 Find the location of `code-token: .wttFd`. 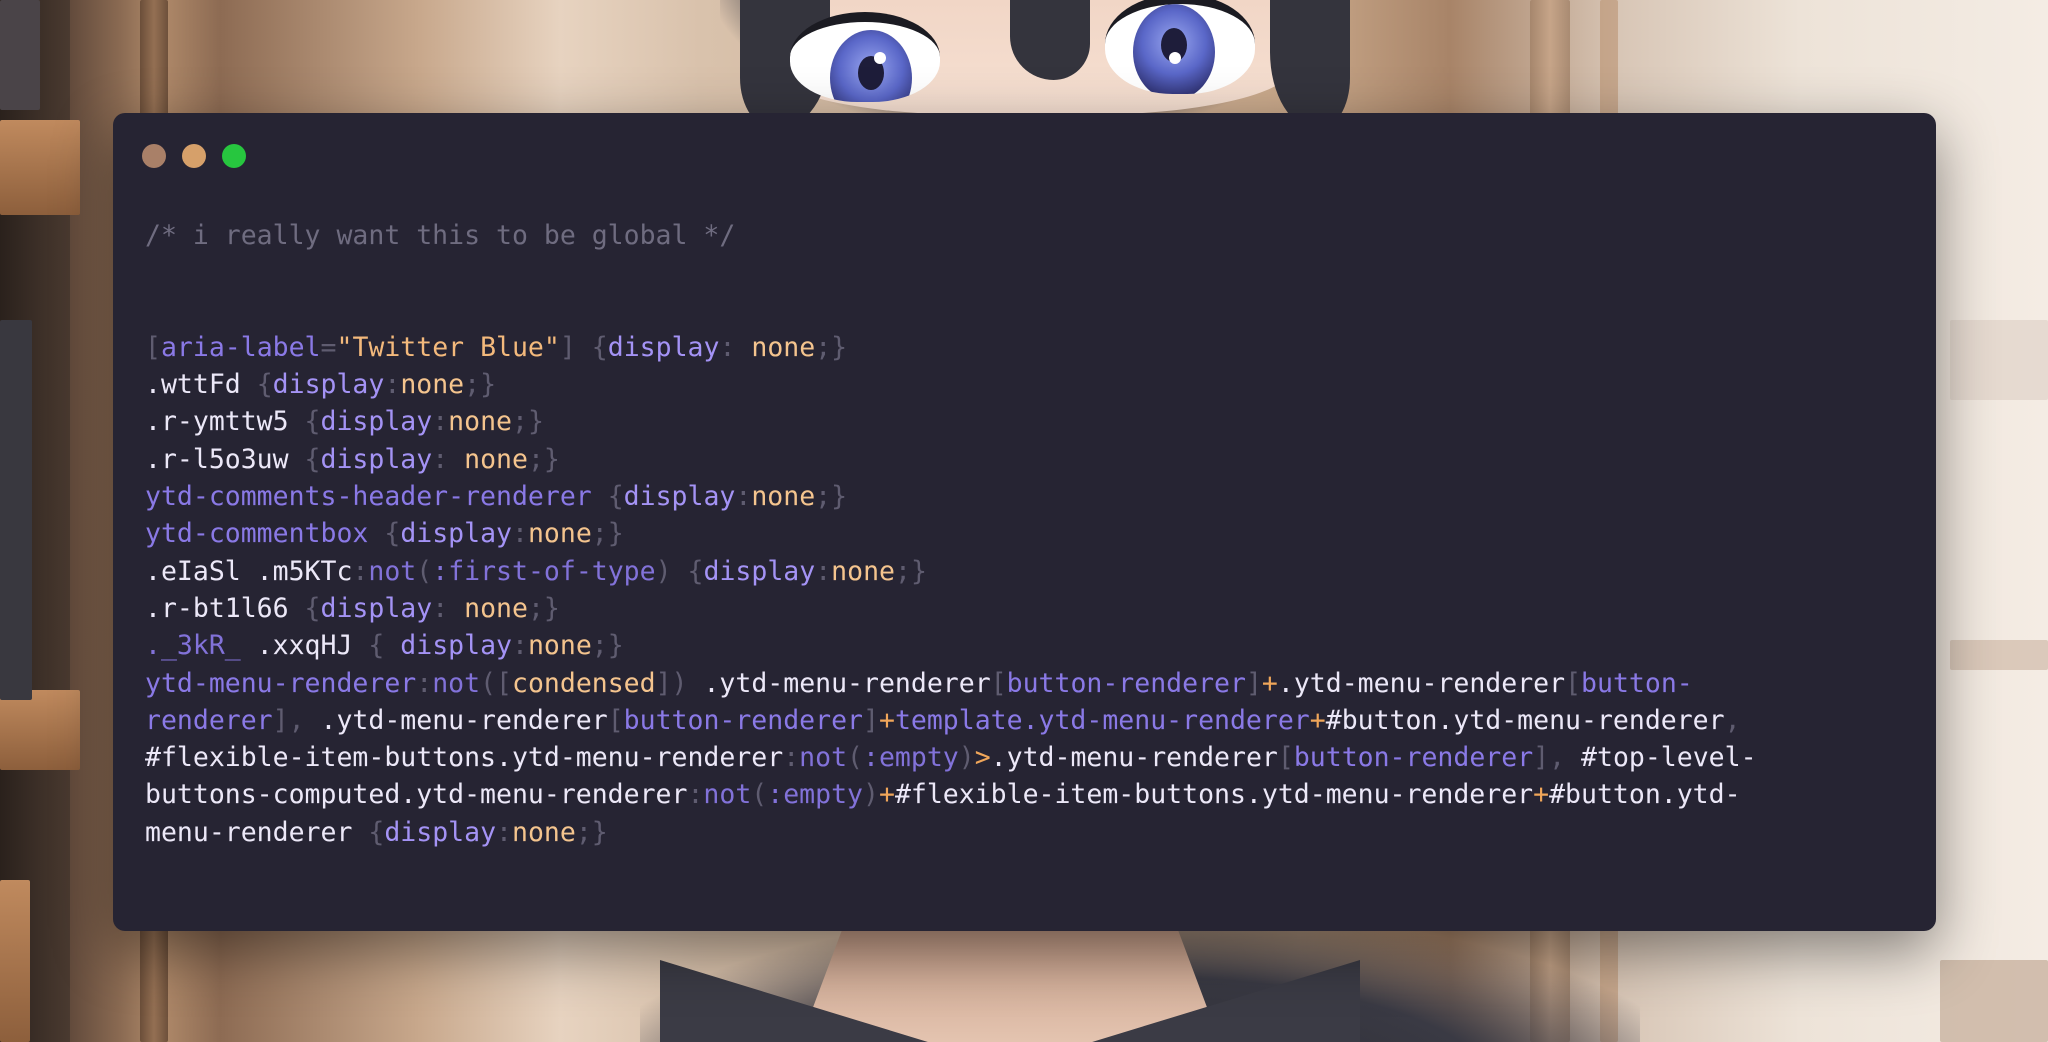

code-token: .wttFd is located at coordinates (201, 385).